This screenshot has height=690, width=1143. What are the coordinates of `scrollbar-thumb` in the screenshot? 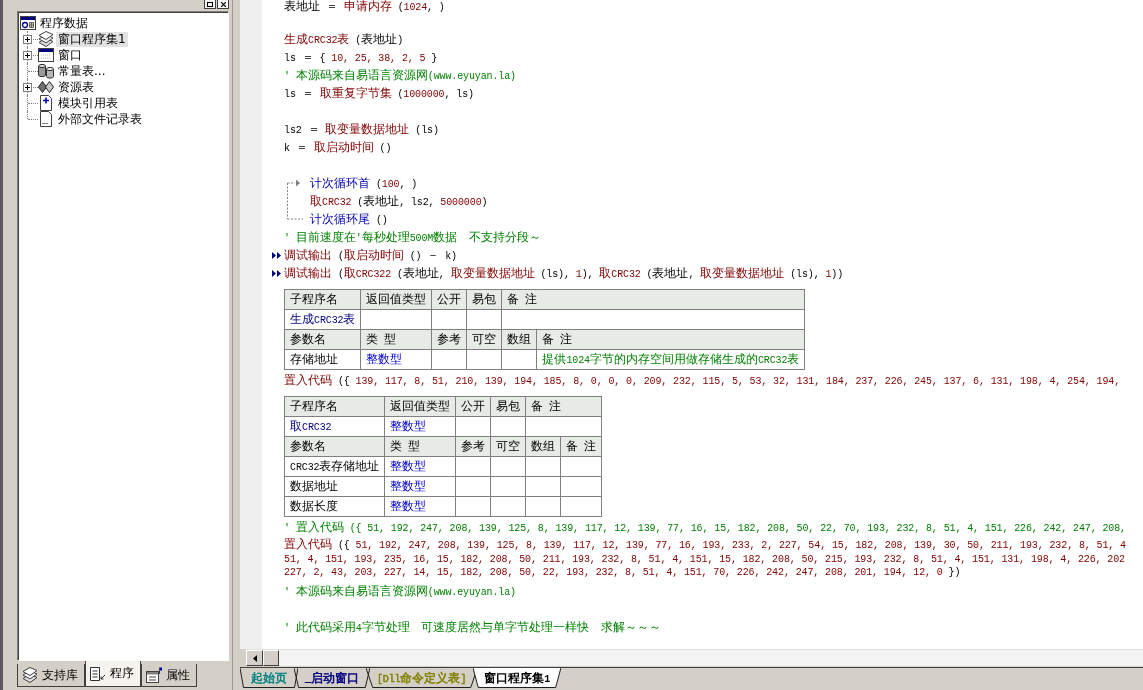 It's located at (271, 658).